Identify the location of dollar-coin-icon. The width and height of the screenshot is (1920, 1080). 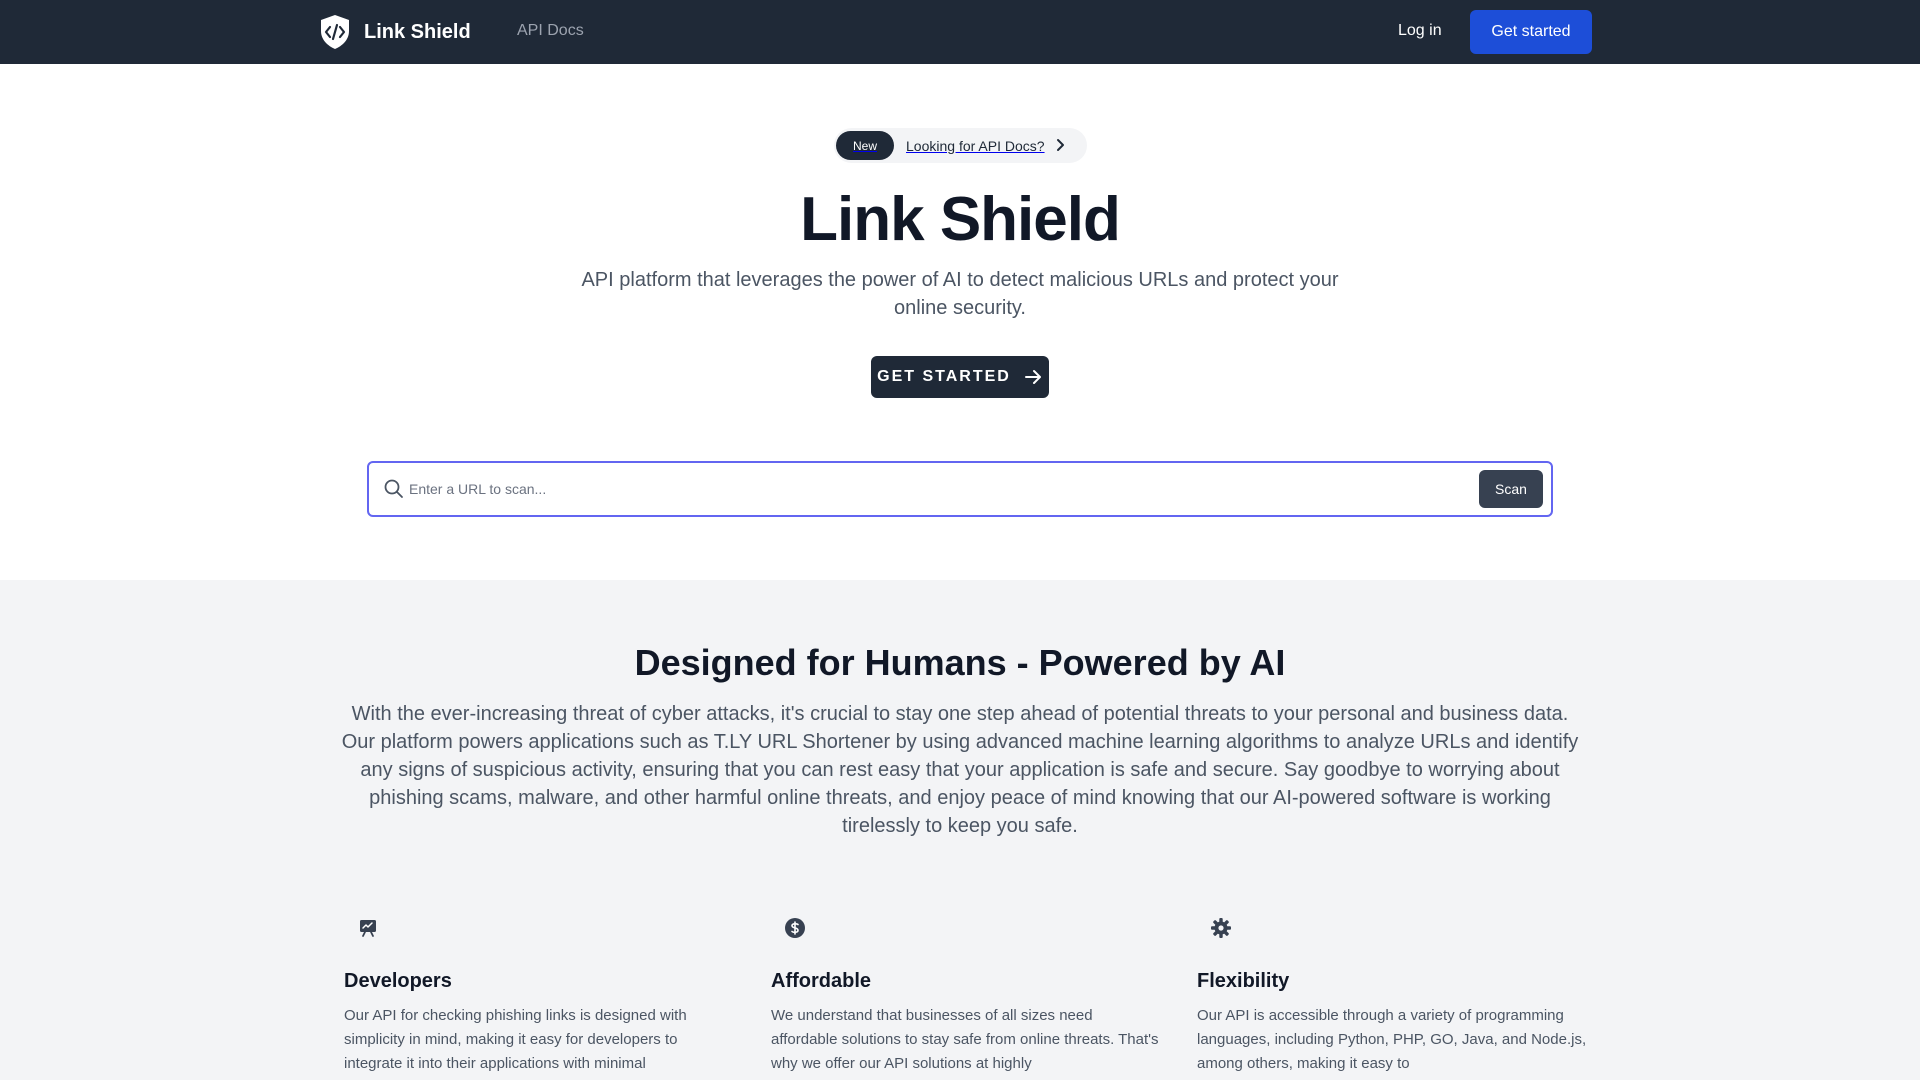
(795, 928).